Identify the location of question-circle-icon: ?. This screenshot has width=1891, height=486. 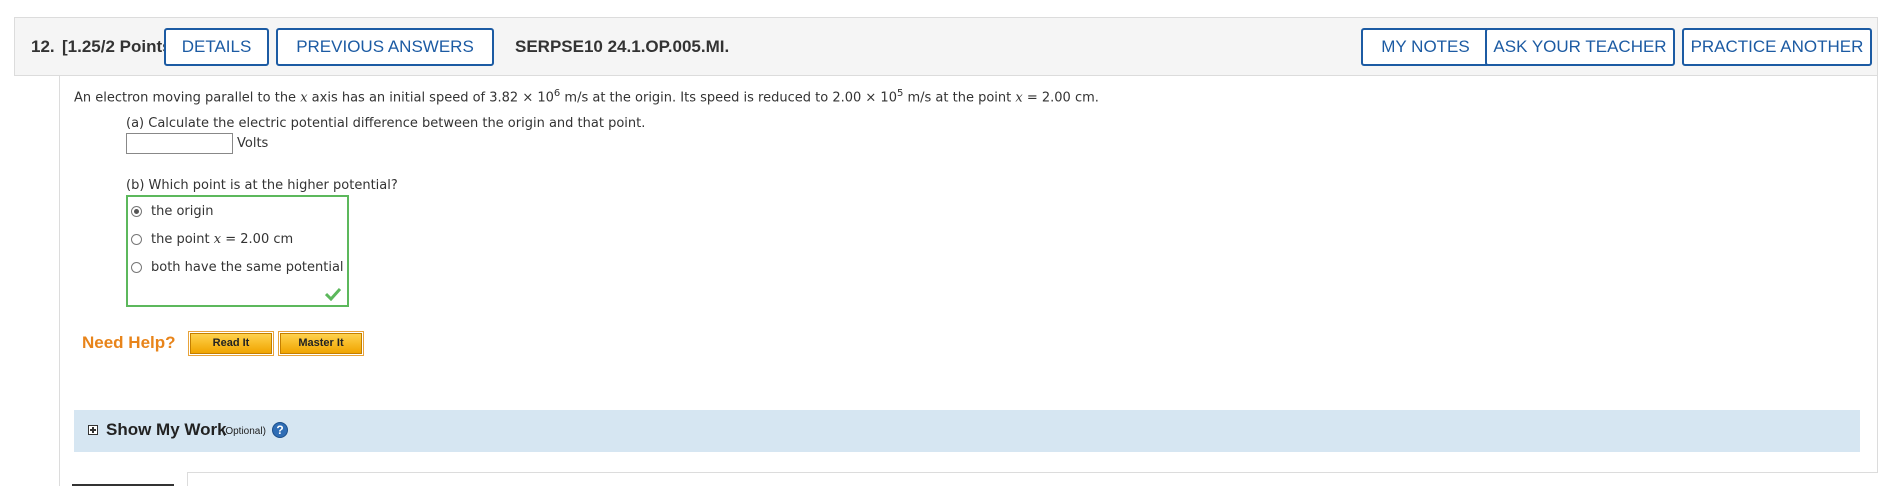
(280, 430).